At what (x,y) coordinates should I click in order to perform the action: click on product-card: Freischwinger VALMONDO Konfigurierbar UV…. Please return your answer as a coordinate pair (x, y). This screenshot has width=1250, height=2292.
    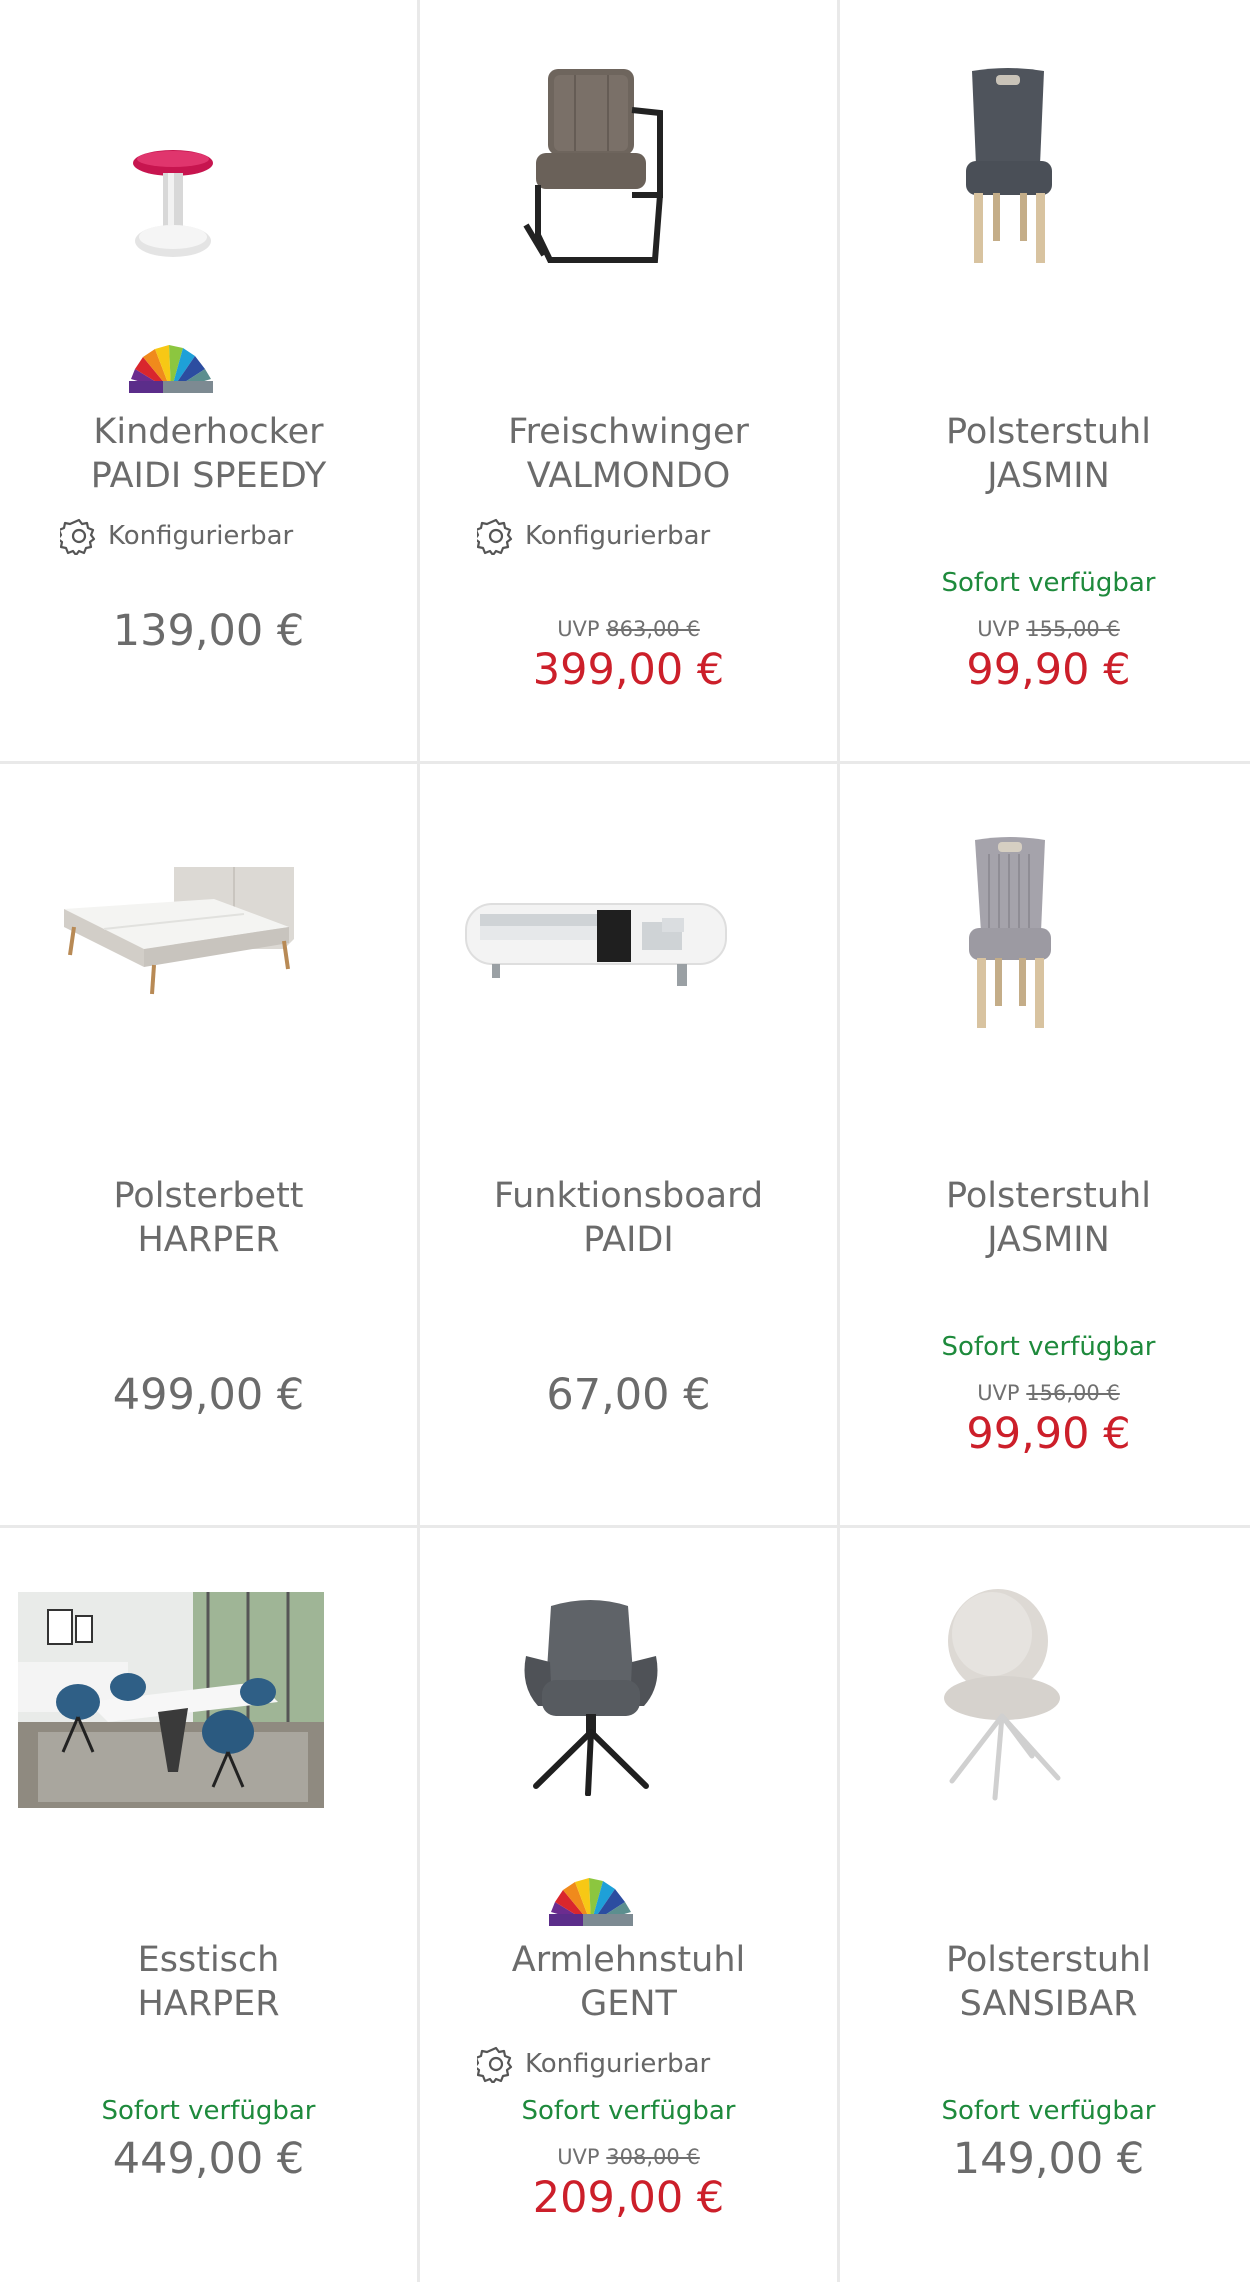
    Looking at the image, I should click on (628, 382).